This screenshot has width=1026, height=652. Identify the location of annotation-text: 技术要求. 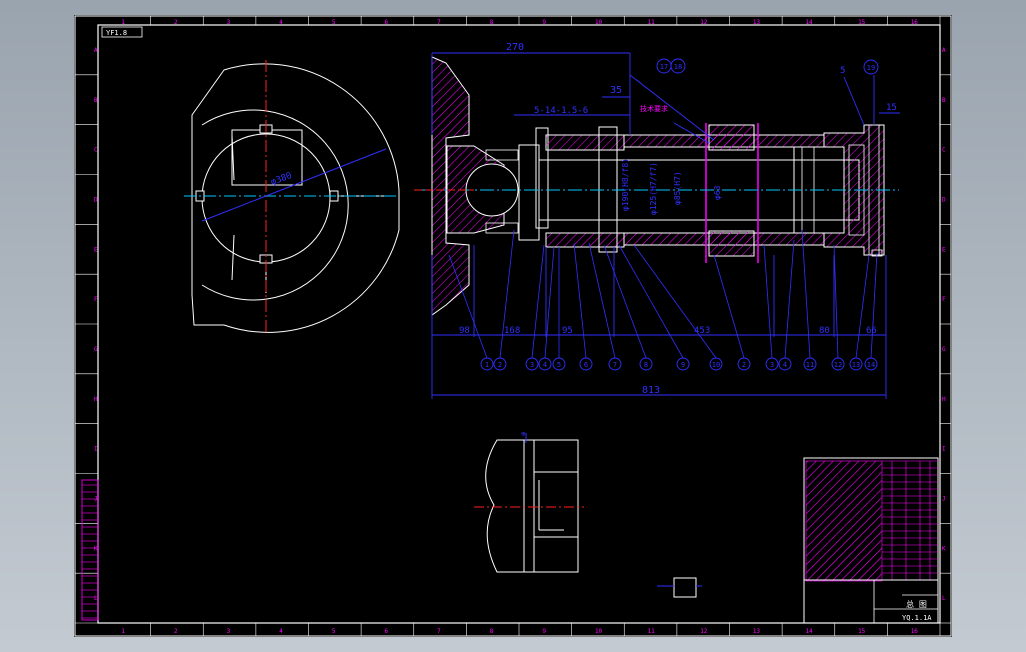
(654, 108).